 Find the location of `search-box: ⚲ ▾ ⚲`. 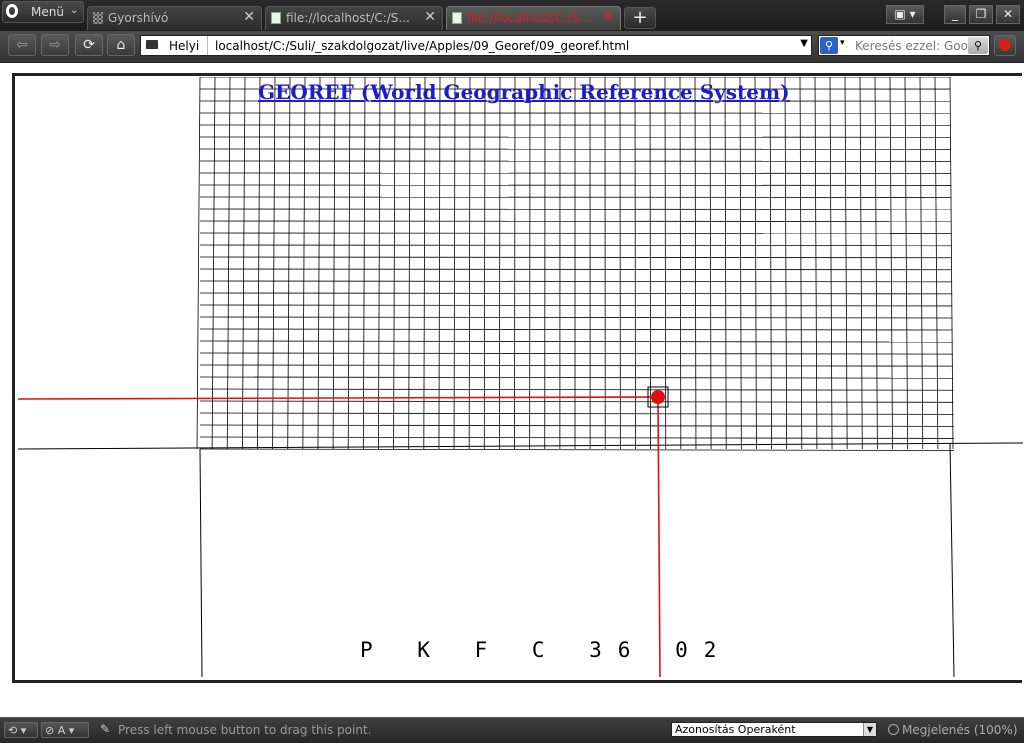

search-box: ⚲ ▾ ⚲ is located at coordinates (904, 45).